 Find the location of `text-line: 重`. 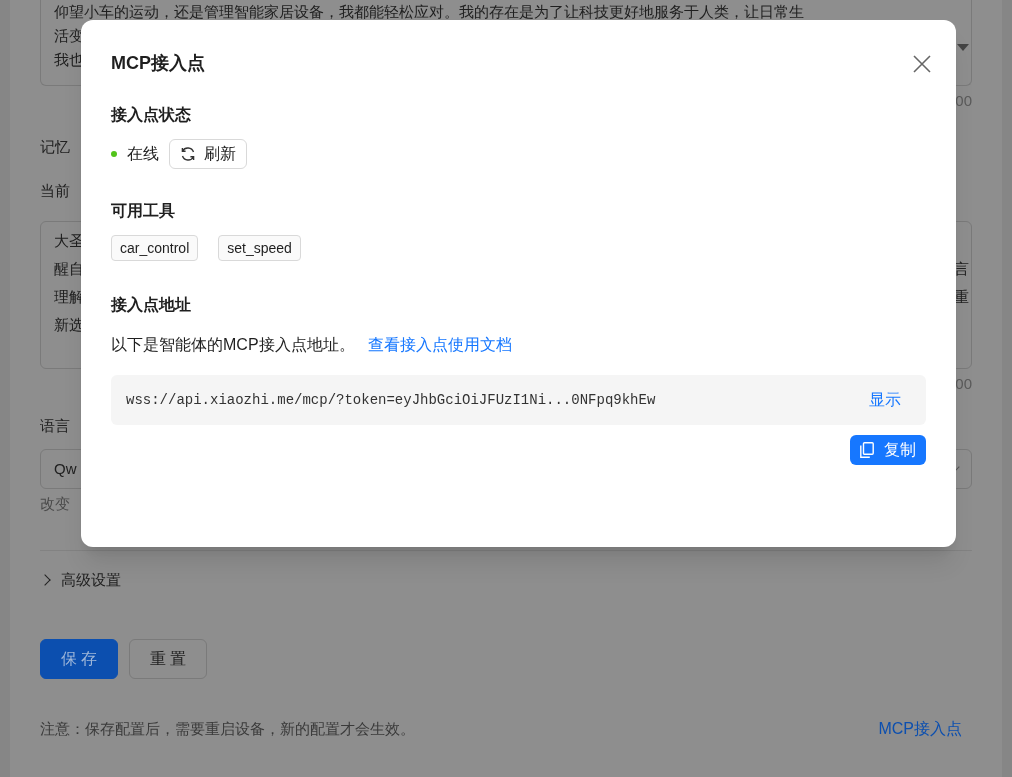

text-line: 重 is located at coordinates (961, 297).